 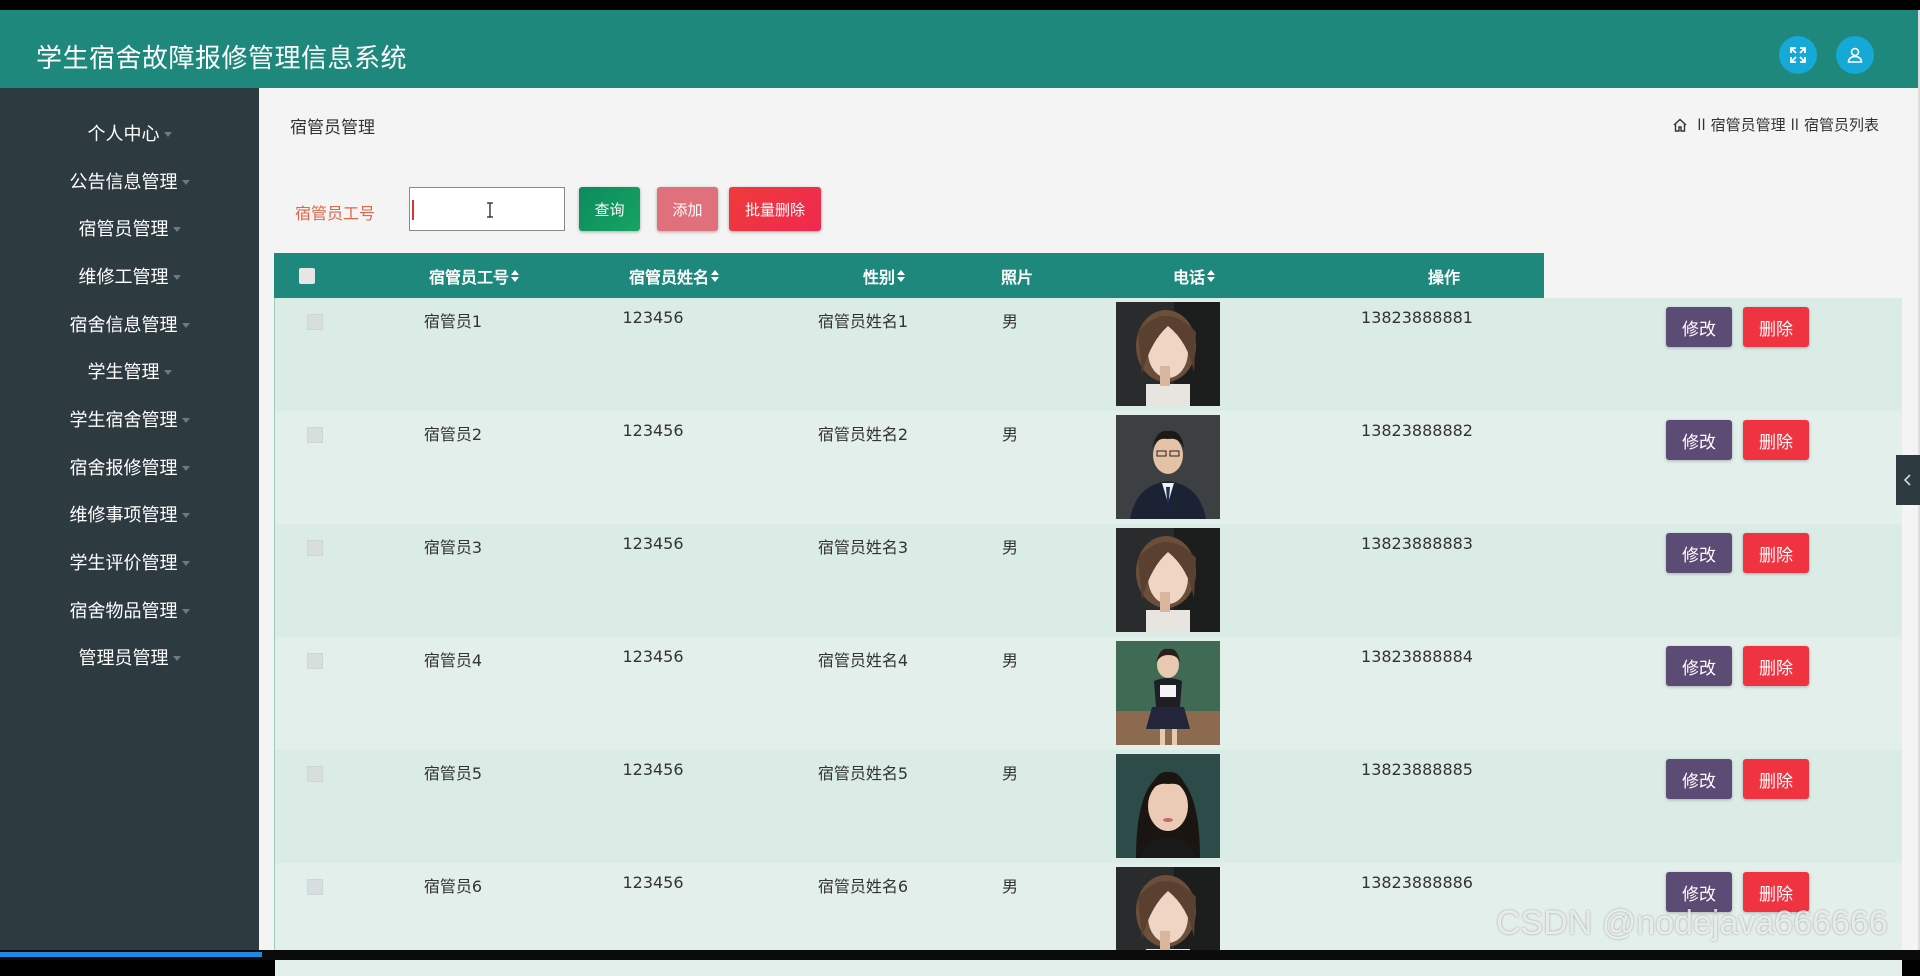 I want to click on user-button, so click(x=1855, y=55).